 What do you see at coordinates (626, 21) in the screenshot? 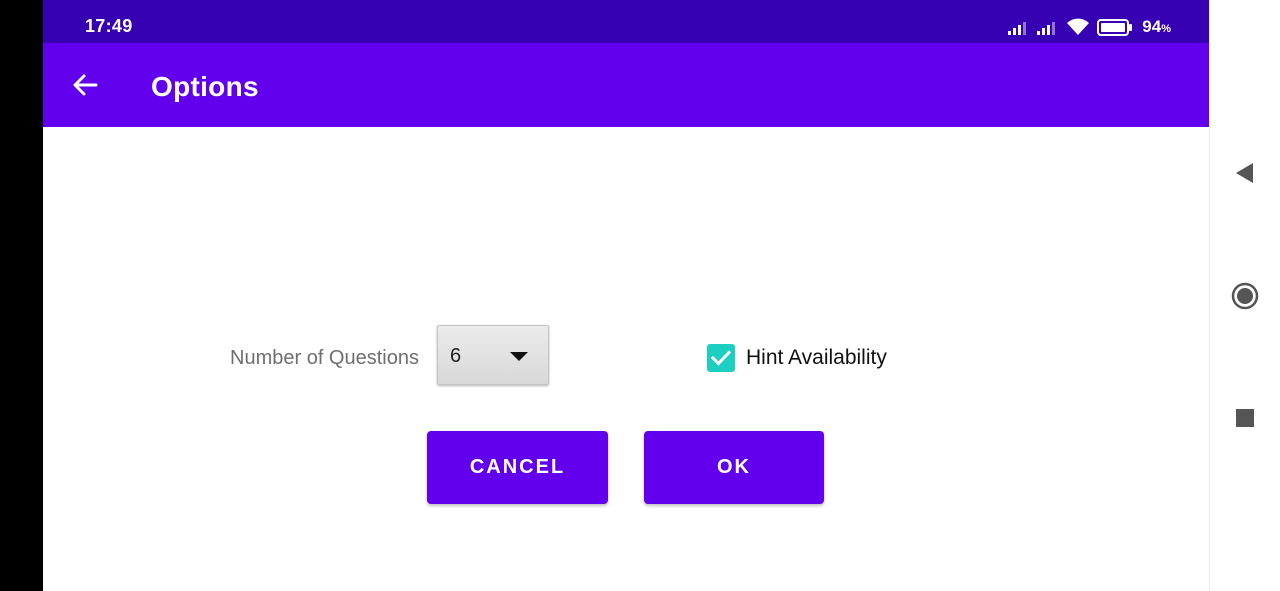
I see `status-bar: 17:49 94%` at bounding box center [626, 21].